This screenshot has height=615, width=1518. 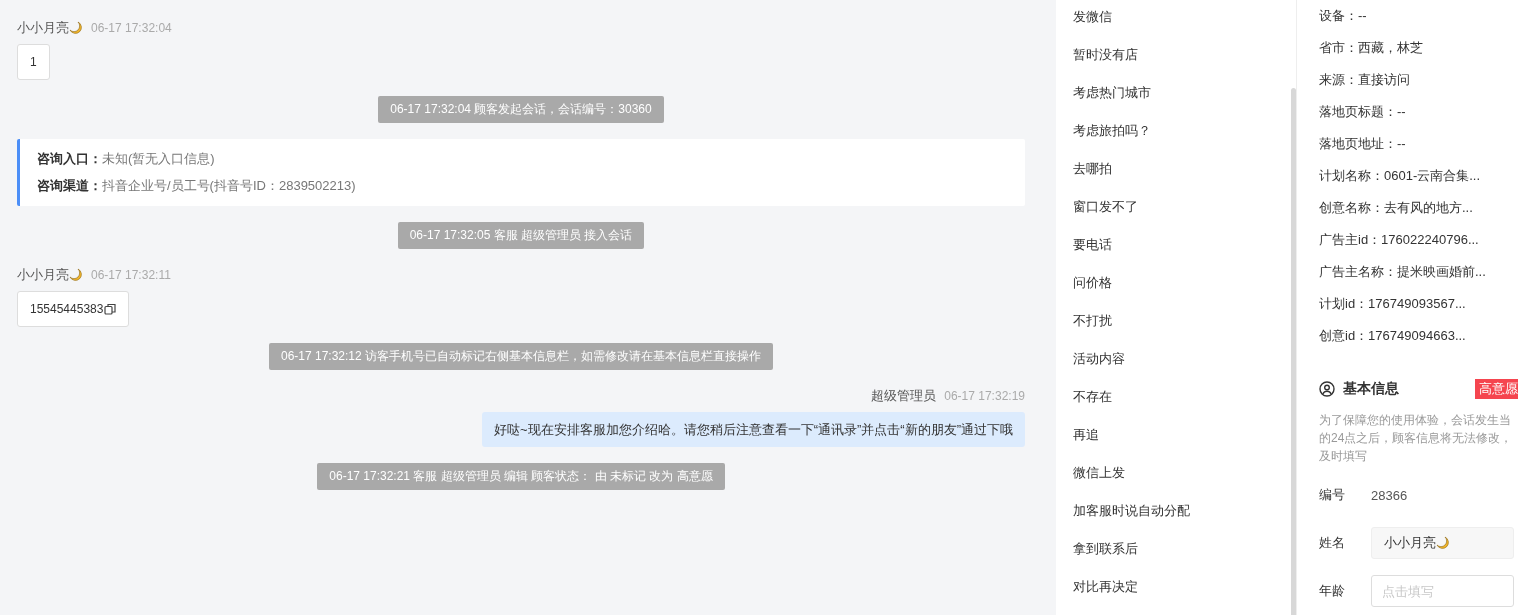 What do you see at coordinates (1092, 321) in the screenshot?
I see `quick-reply-item: 不打扰` at bounding box center [1092, 321].